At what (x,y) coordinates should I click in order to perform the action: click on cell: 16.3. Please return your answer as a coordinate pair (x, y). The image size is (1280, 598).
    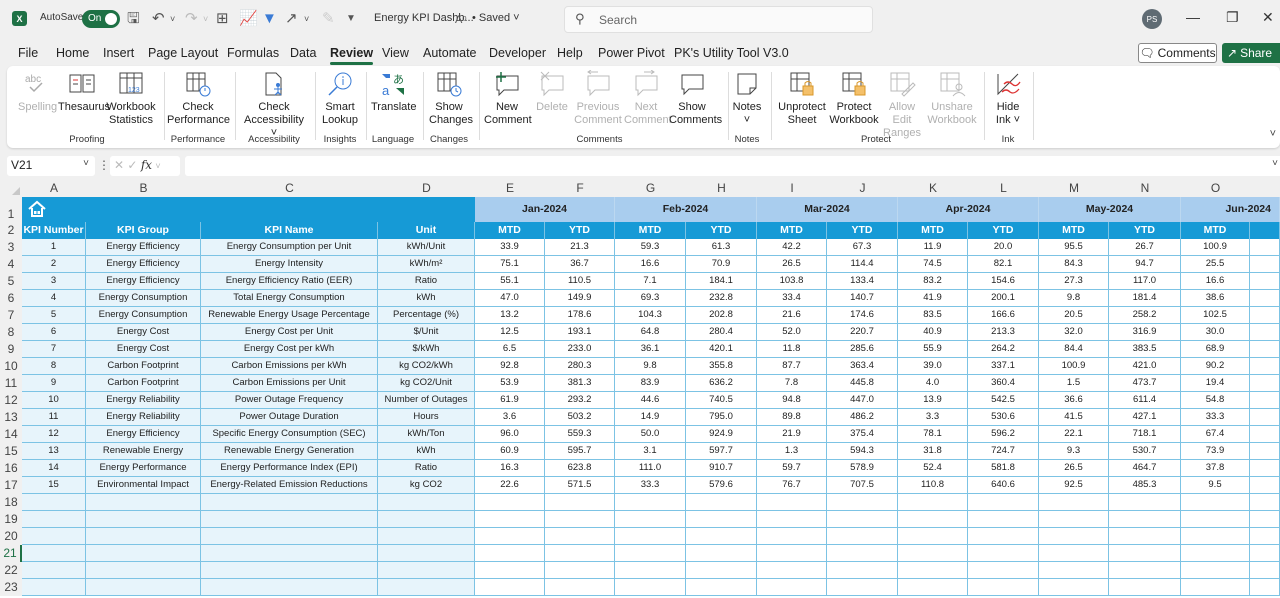
    Looking at the image, I should click on (510, 468).